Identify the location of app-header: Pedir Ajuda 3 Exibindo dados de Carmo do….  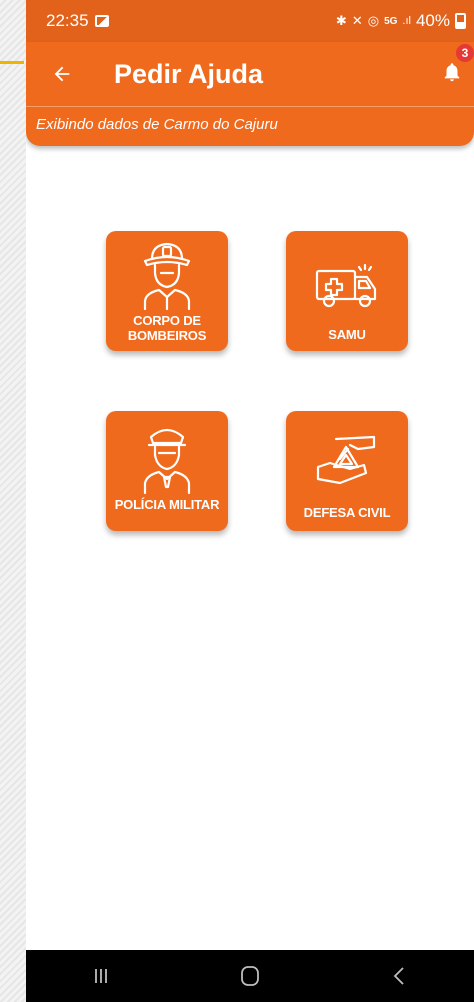
(250, 94).